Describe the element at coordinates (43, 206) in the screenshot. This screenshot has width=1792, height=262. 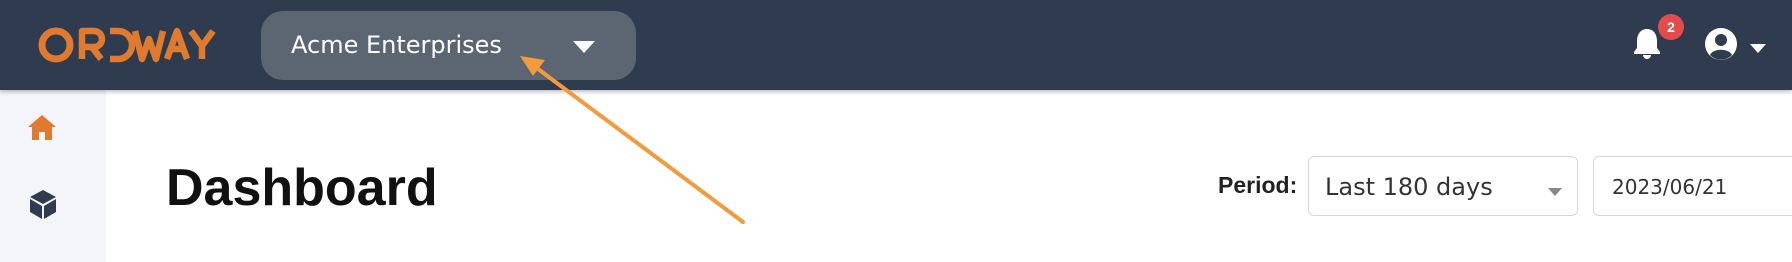
I see `cube-icon` at that location.